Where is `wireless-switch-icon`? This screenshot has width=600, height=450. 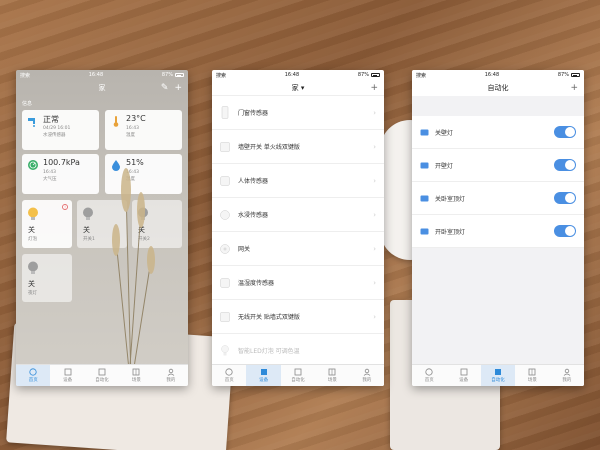 wireless-switch-icon is located at coordinates (225, 317).